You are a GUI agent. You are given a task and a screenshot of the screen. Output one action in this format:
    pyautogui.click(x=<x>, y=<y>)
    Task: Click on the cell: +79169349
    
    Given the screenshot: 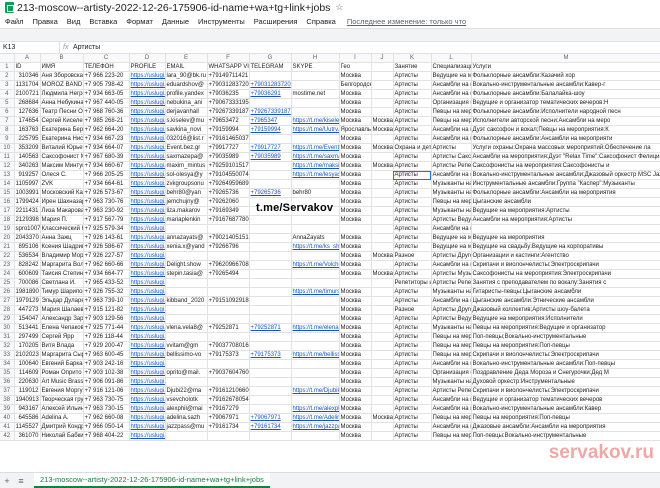 What is the action you would take?
    pyautogui.click(x=228, y=211)
    